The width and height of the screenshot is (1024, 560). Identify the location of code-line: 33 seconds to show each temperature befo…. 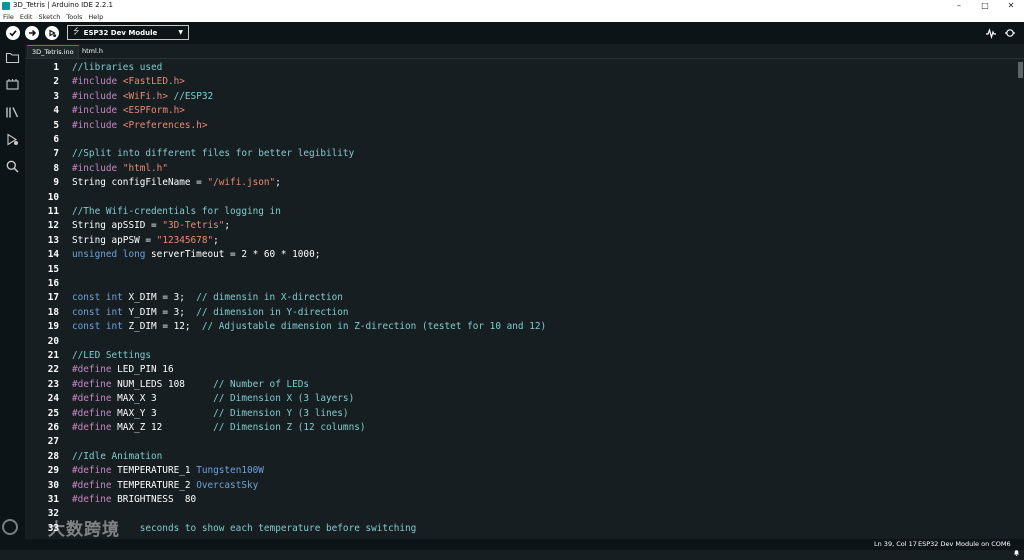
(520, 529).